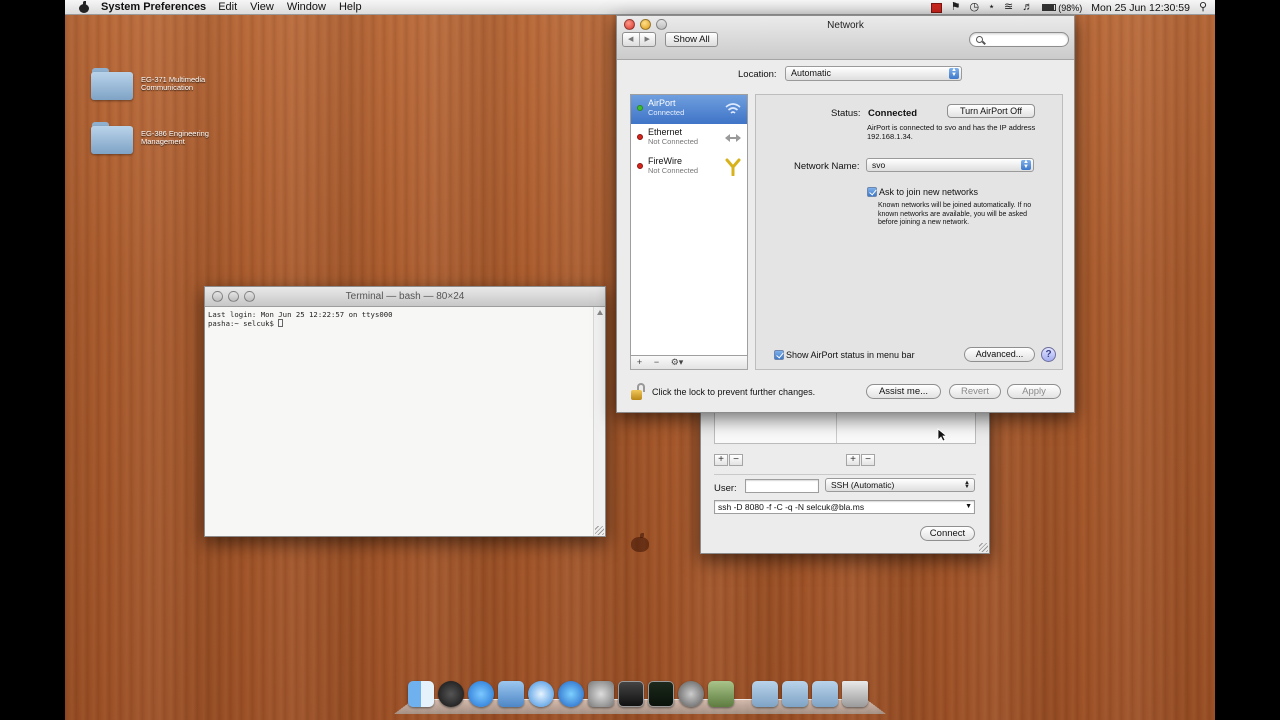  Describe the element at coordinates (991, 7) in the screenshot. I see `bluetooth-icon: ⋆` at that location.